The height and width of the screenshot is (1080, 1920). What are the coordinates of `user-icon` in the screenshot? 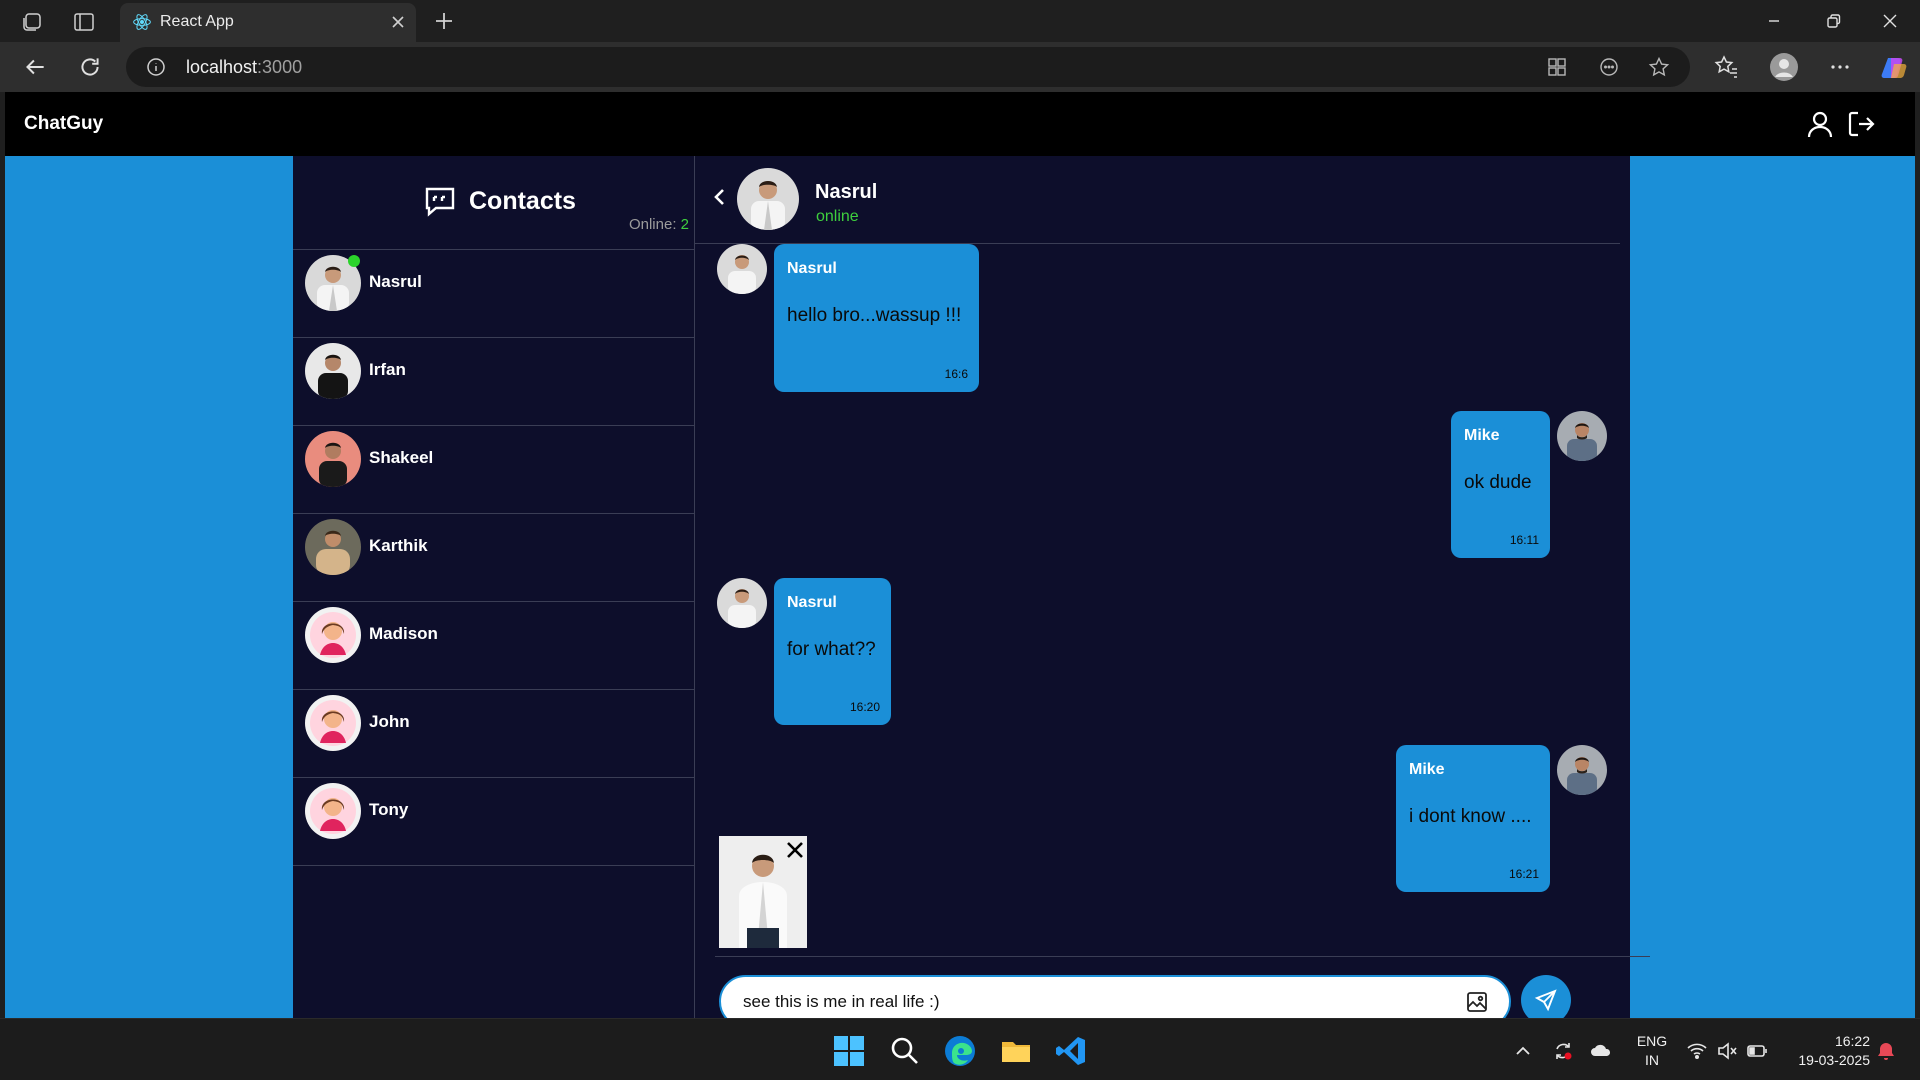 It's located at (1820, 124).